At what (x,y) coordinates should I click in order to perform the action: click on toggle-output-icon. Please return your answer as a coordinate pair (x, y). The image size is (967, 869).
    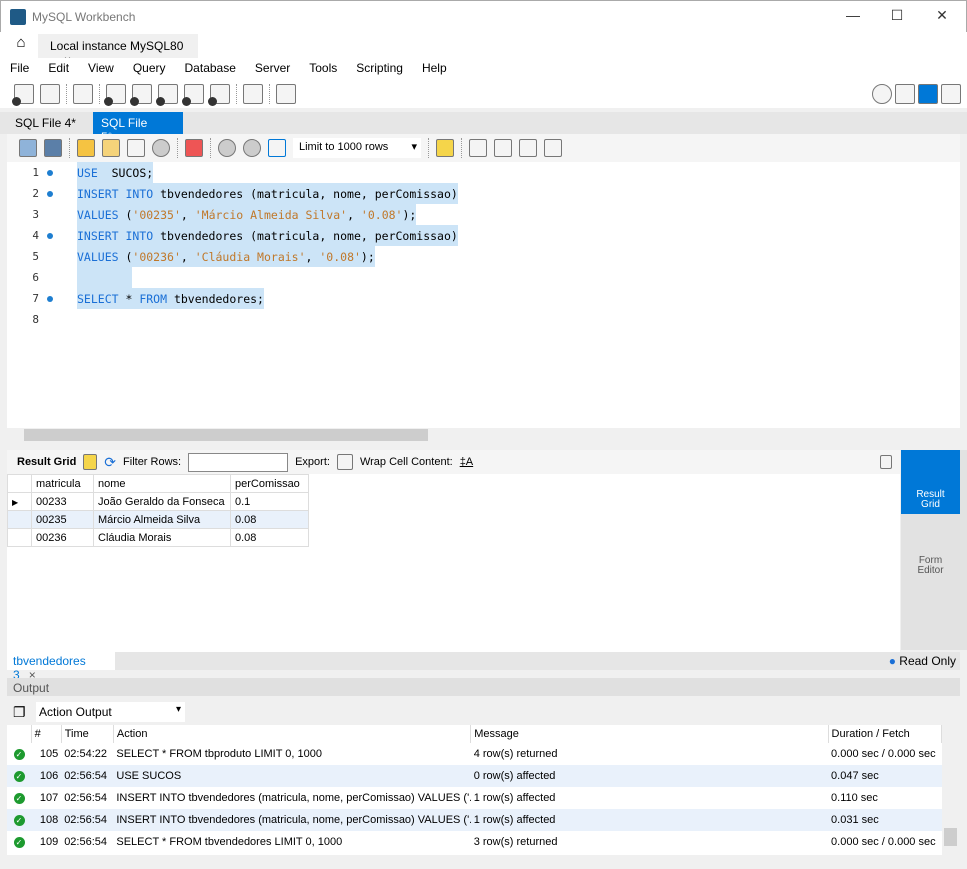
    Looking at the image, I should click on (928, 94).